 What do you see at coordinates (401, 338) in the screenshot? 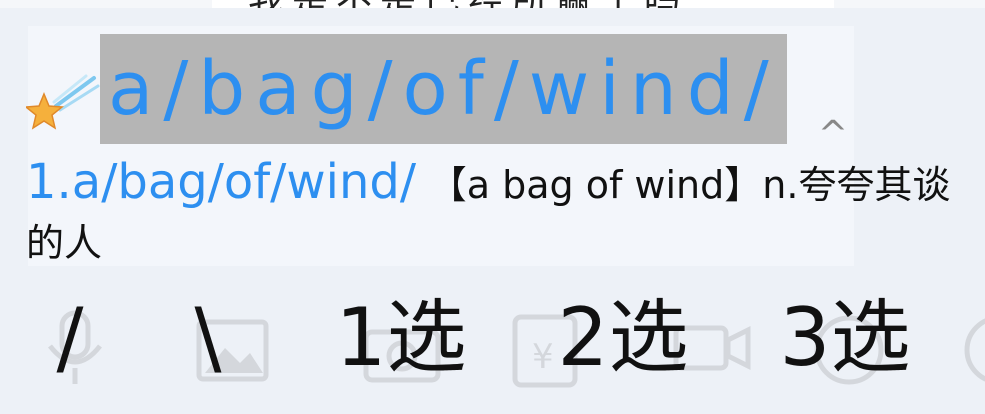
I see `select-1-key: 1选` at bounding box center [401, 338].